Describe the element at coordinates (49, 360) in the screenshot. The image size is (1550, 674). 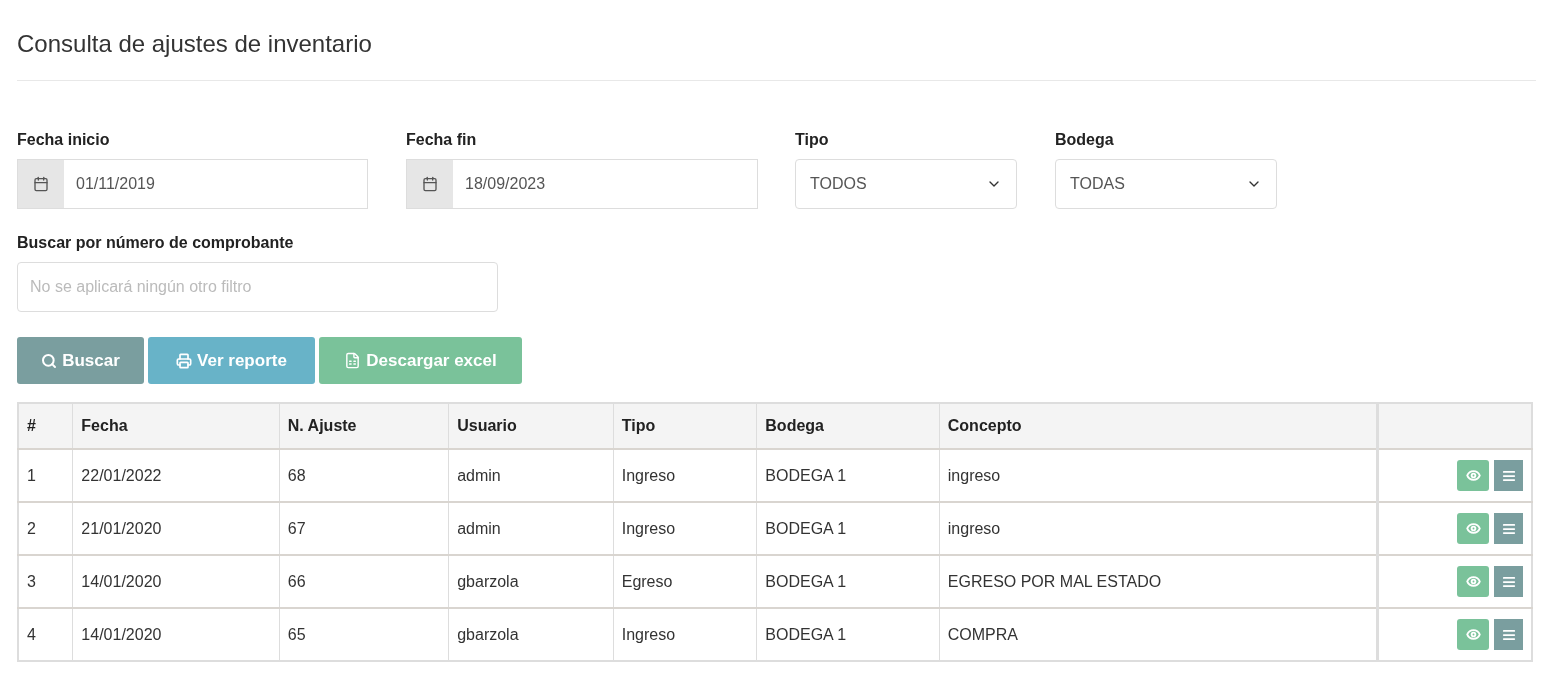
I see `search-icon` at that location.